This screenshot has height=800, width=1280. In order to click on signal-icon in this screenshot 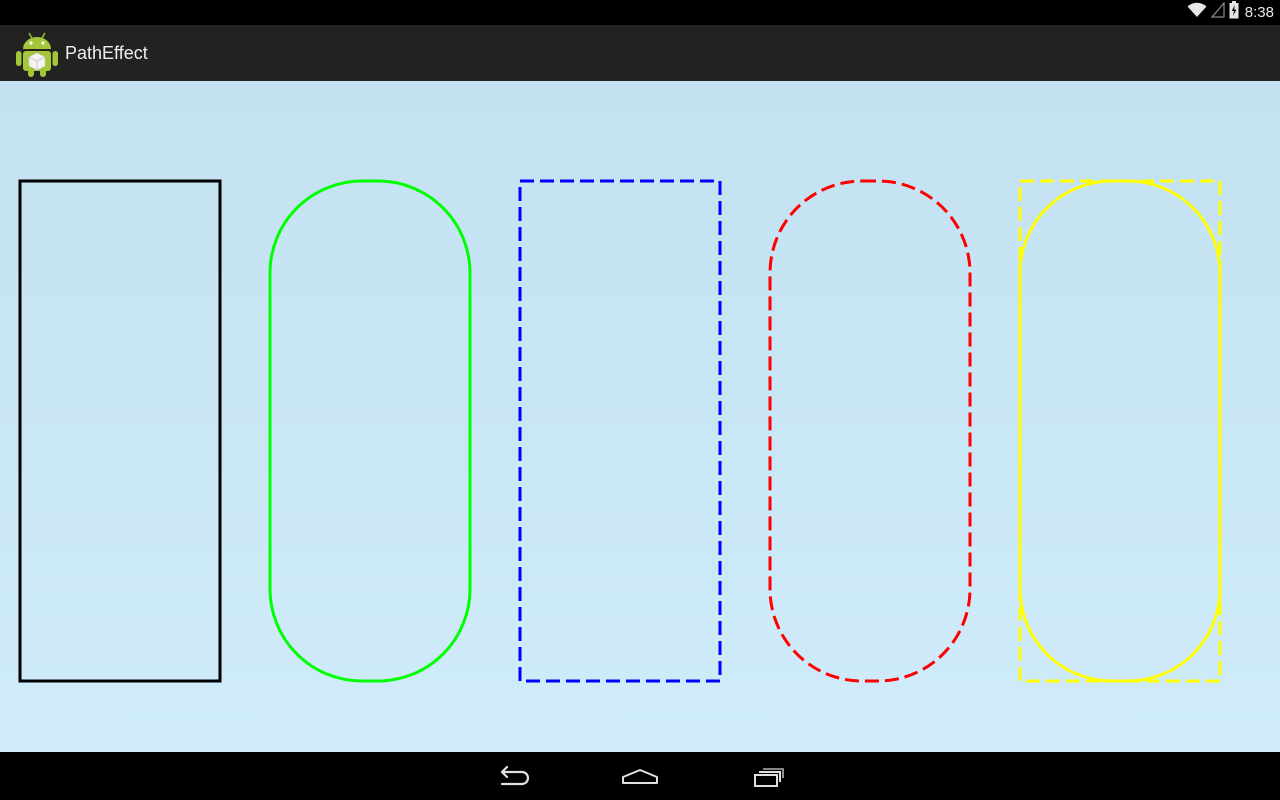, I will do `click(1217, 12)`.